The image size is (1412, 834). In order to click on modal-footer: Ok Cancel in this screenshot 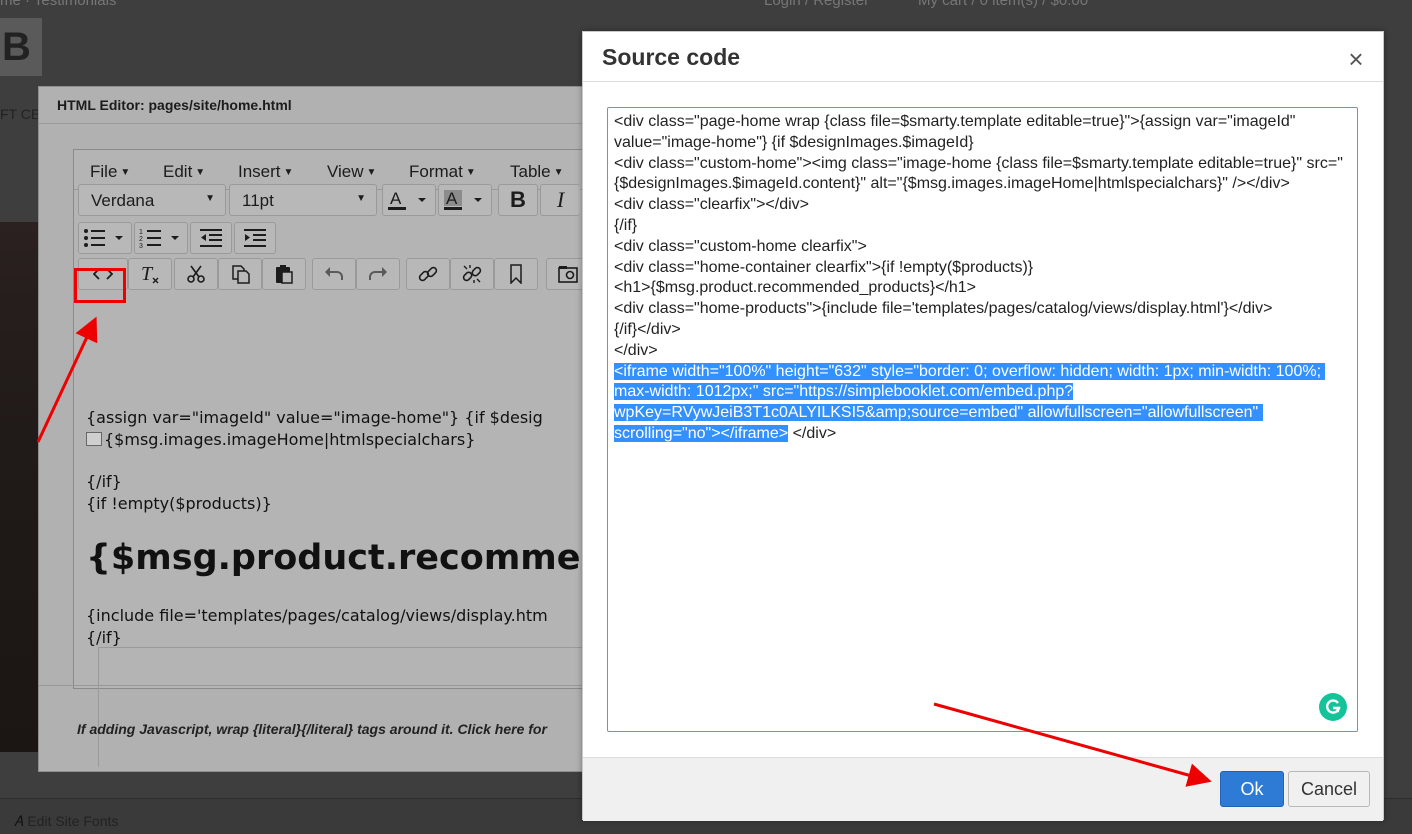, I will do `click(983, 789)`.